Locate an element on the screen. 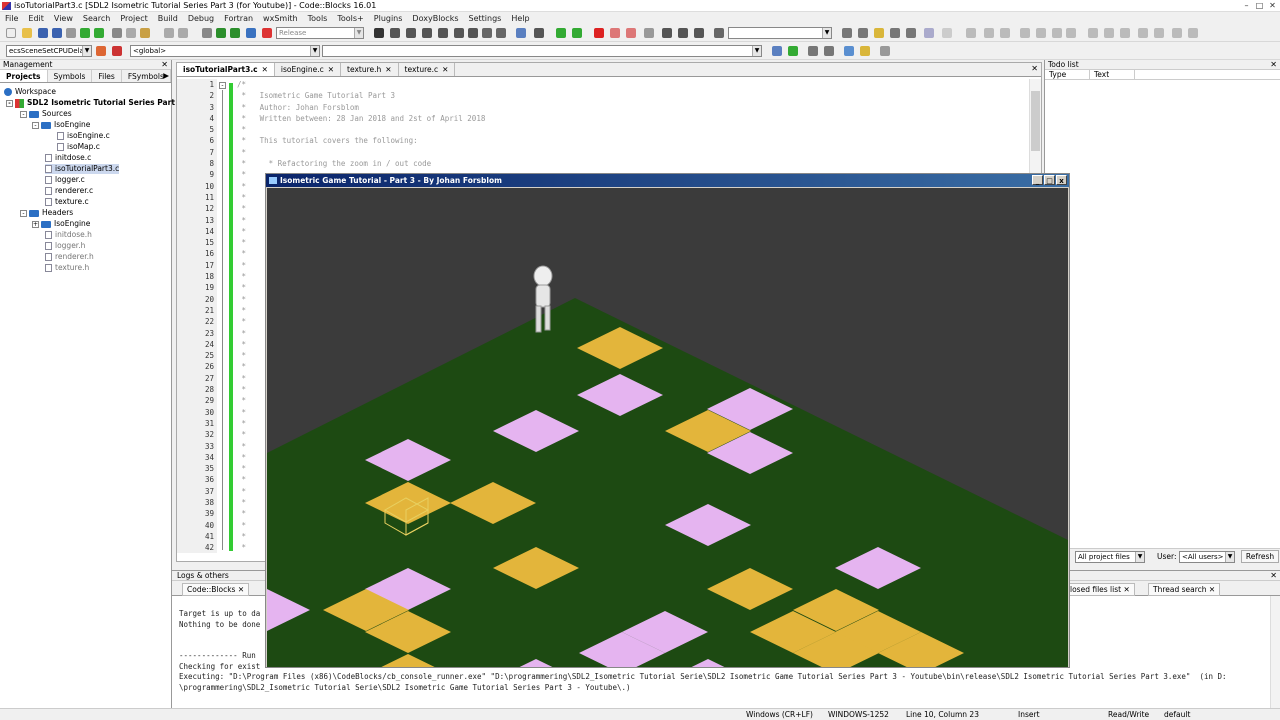  menu-build: Build is located at coordinates (168, 18).